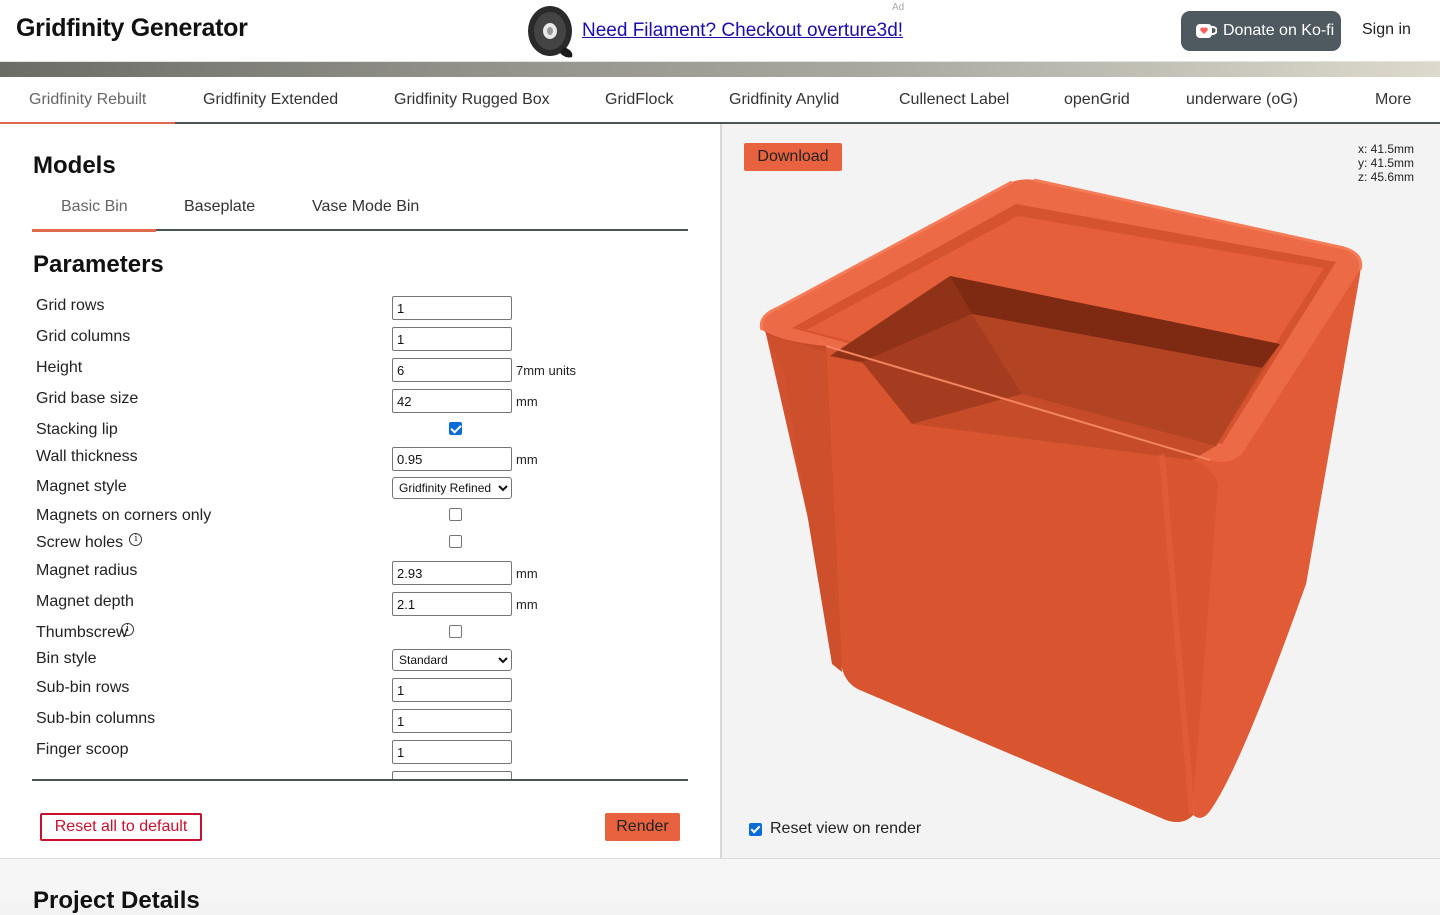 The height and width of the screenshot is (915, 1440). Describe the element at coordinates (639, 100) in the screenshot. I see `tab-gridflock: GridFlock` at that location.